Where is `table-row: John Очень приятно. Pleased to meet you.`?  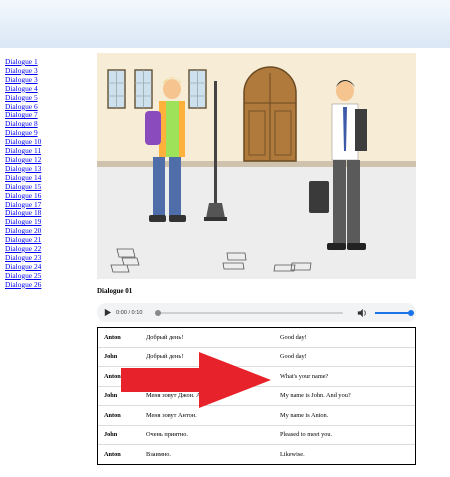 table-row: John Очень приятно. Pleased to meet you. is located at coordinates (256, 435).